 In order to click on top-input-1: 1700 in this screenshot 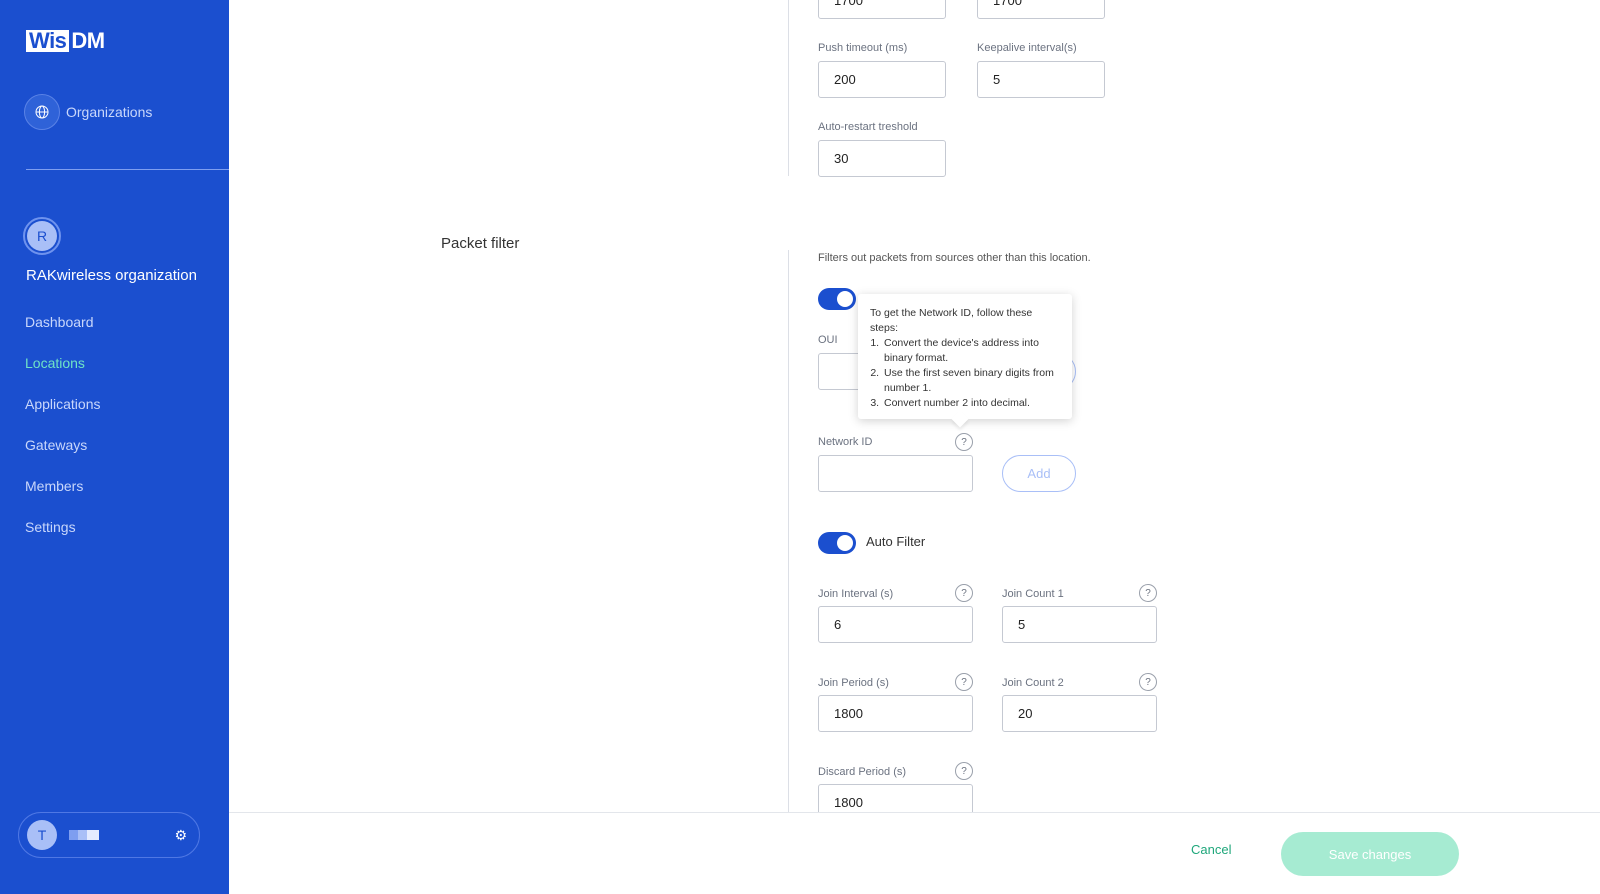, I will do `click(882, 9)`.